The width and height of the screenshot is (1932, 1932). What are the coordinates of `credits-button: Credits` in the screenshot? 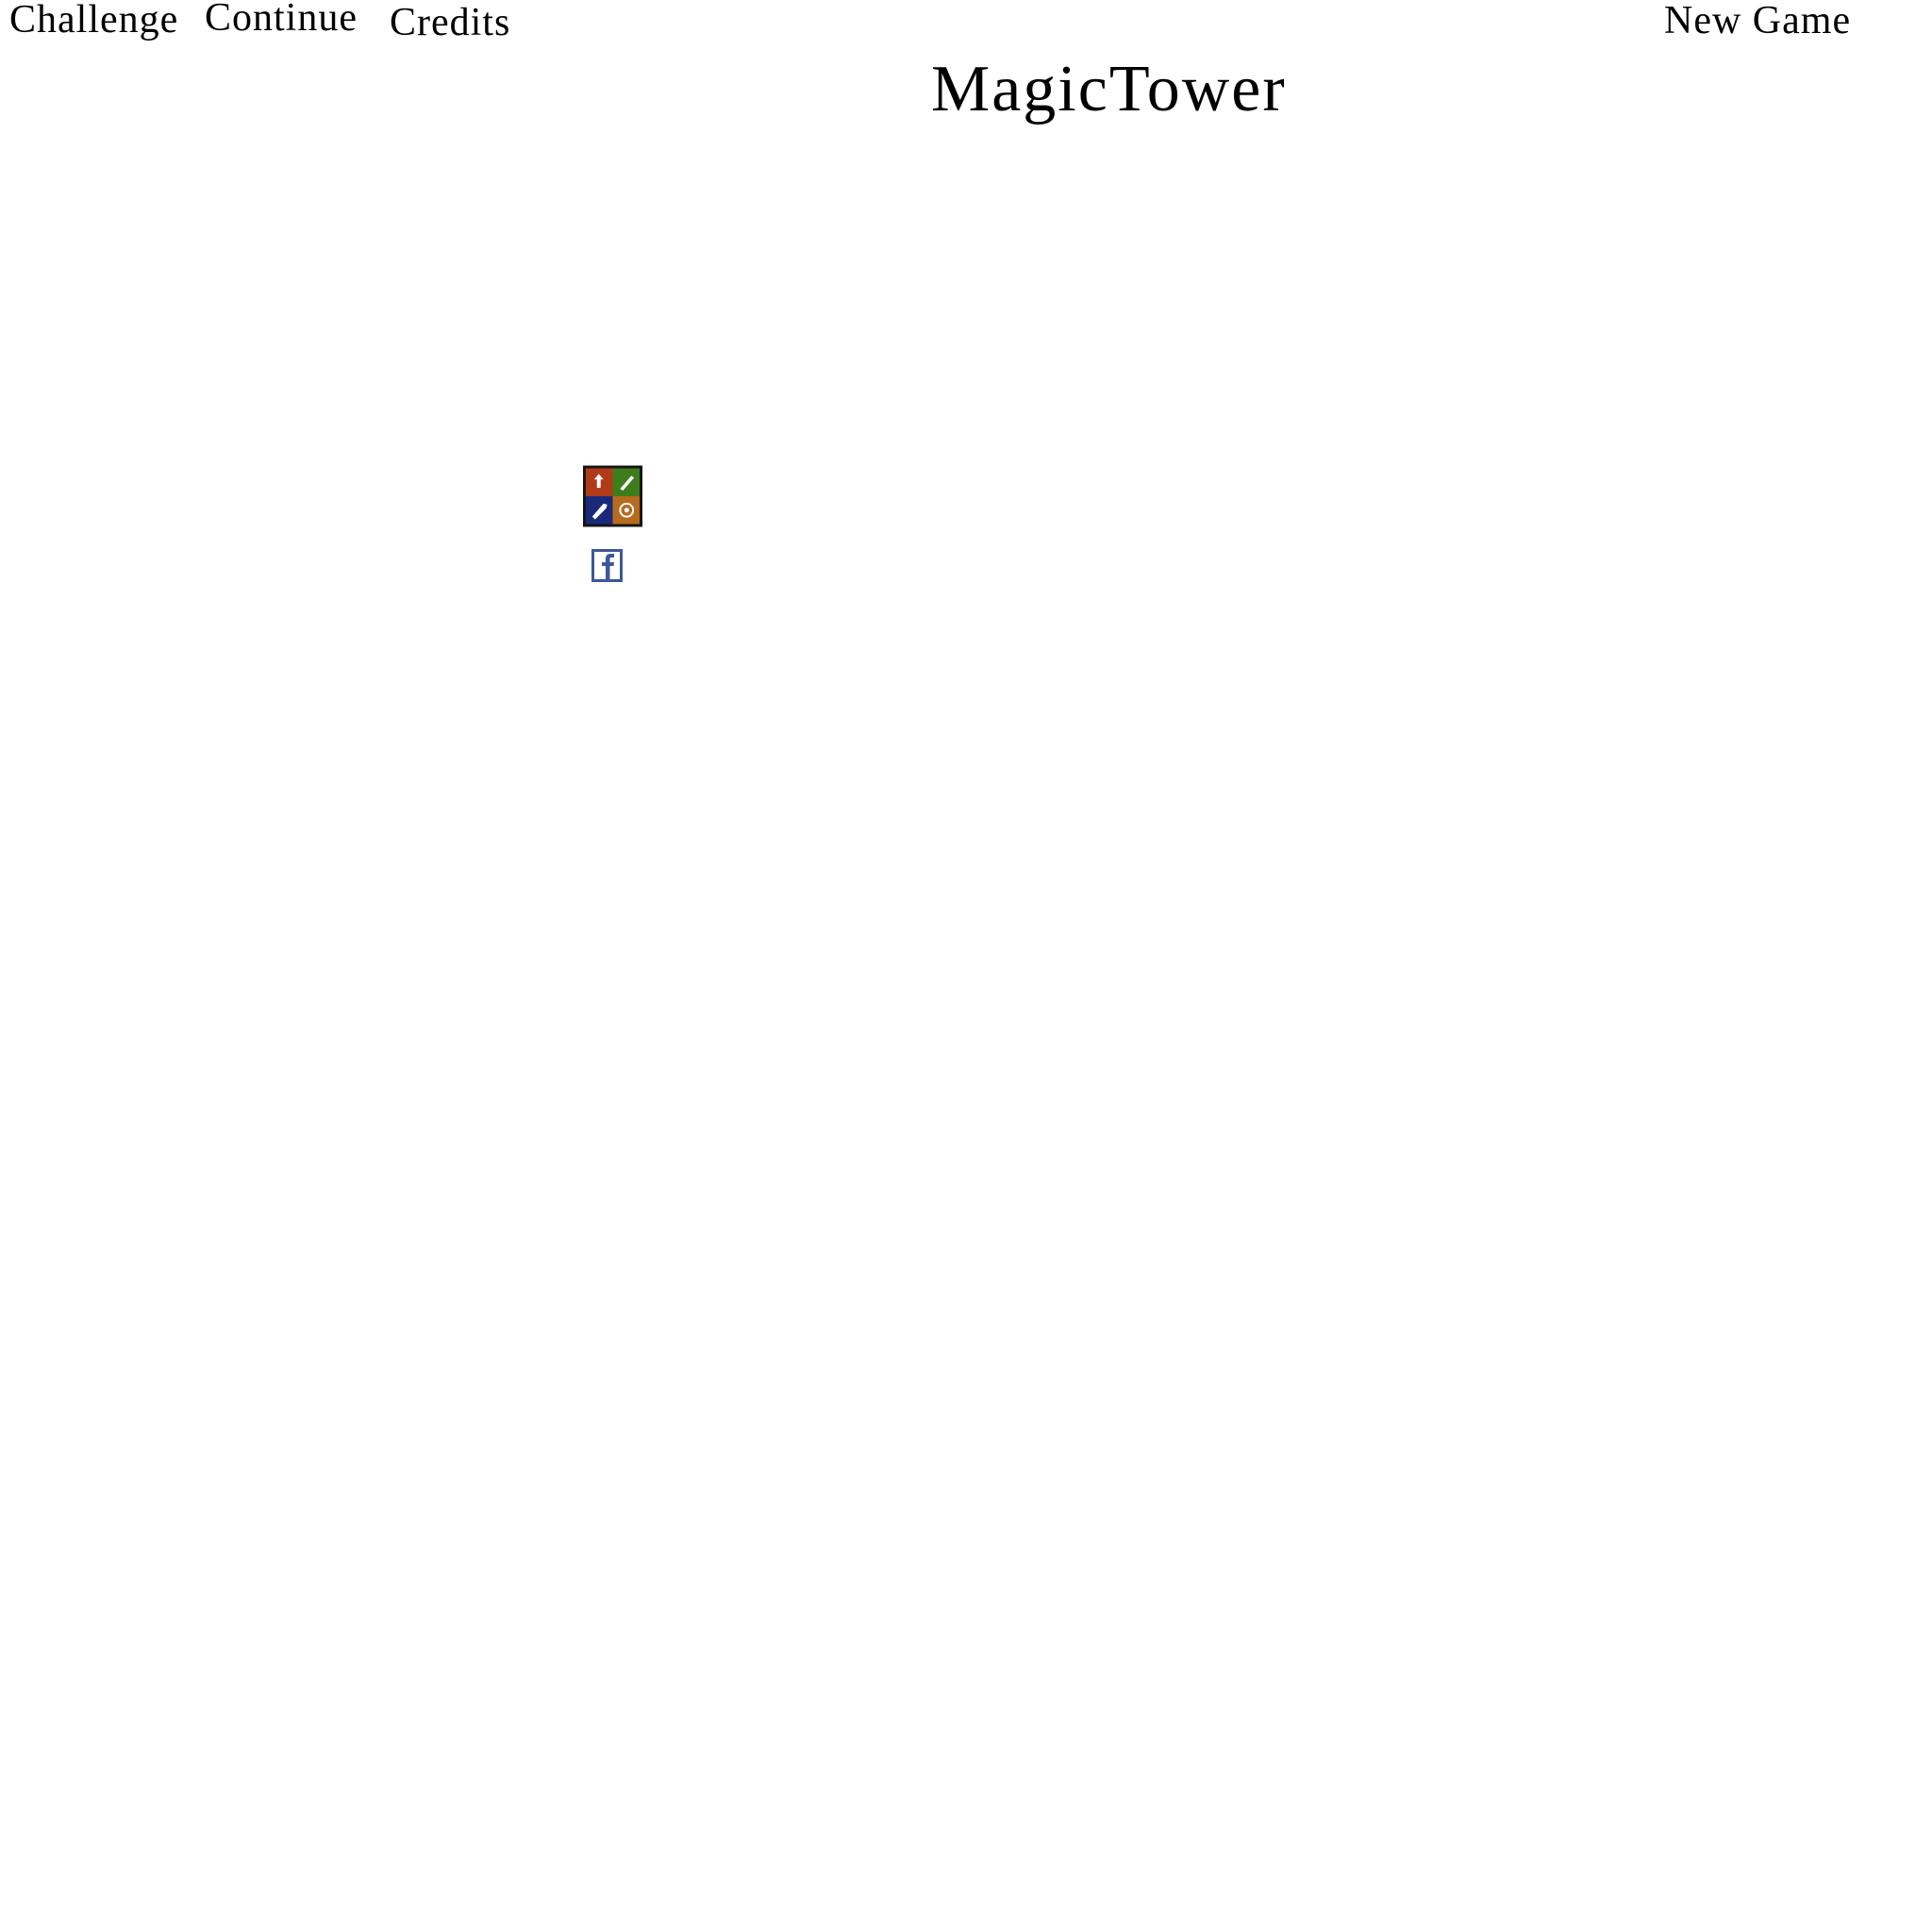 It's located at (450, 23).